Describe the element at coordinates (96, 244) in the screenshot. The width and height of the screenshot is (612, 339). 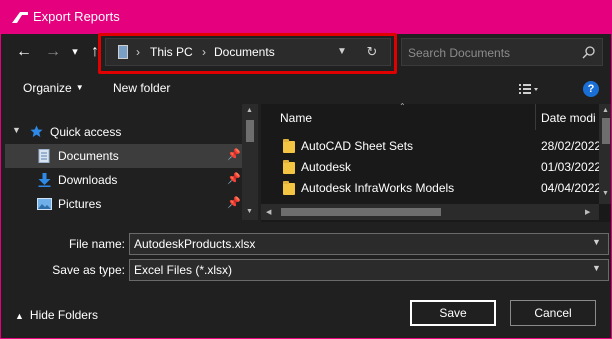
I see `file-name-label: File name:` at that location.